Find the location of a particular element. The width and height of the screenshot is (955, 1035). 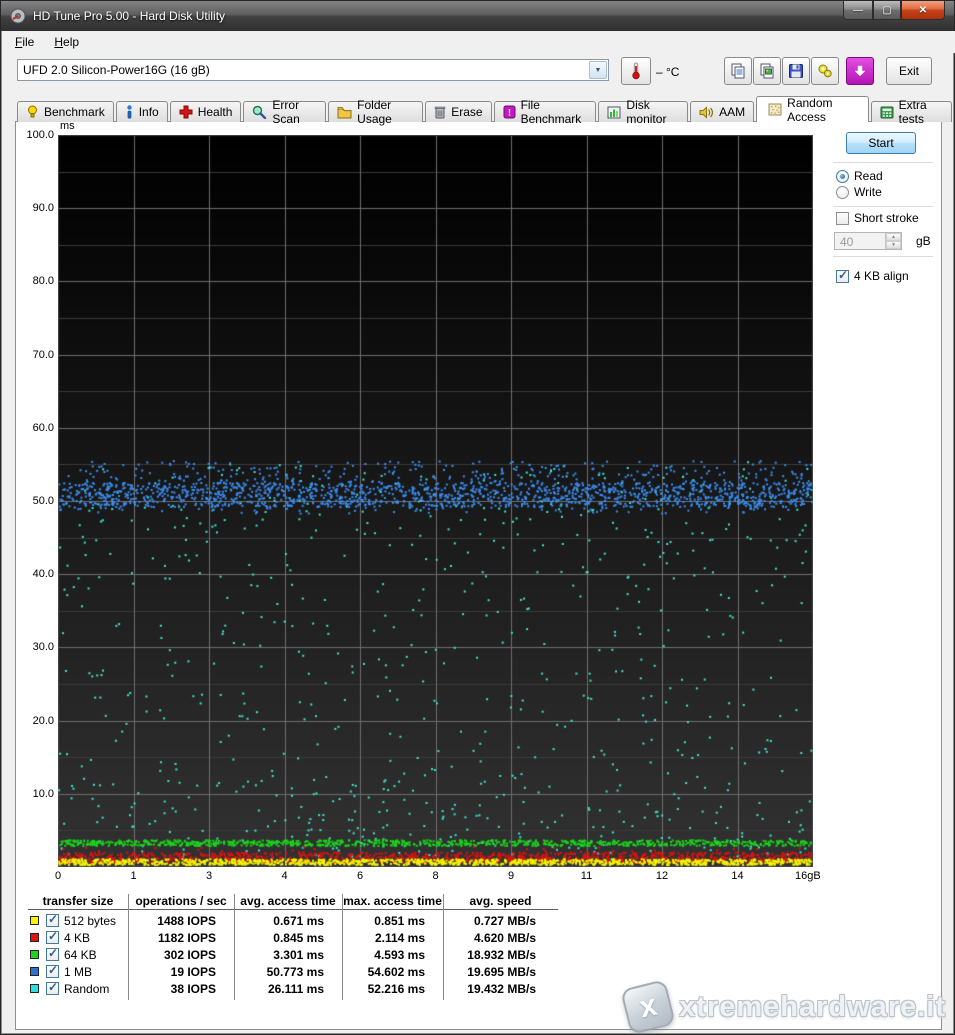

kb-align-option: 4 KB align is located at coordinates (872, 275).